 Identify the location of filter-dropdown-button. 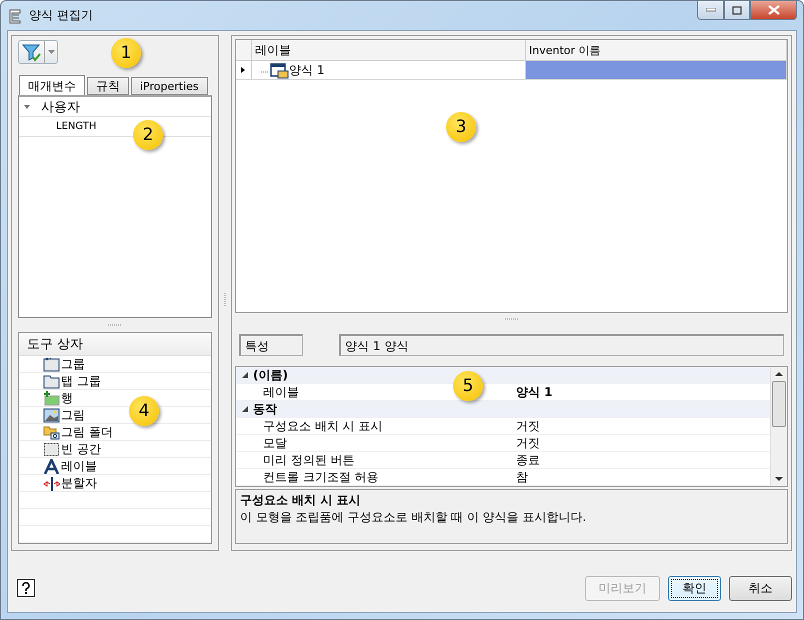
(38, 52).